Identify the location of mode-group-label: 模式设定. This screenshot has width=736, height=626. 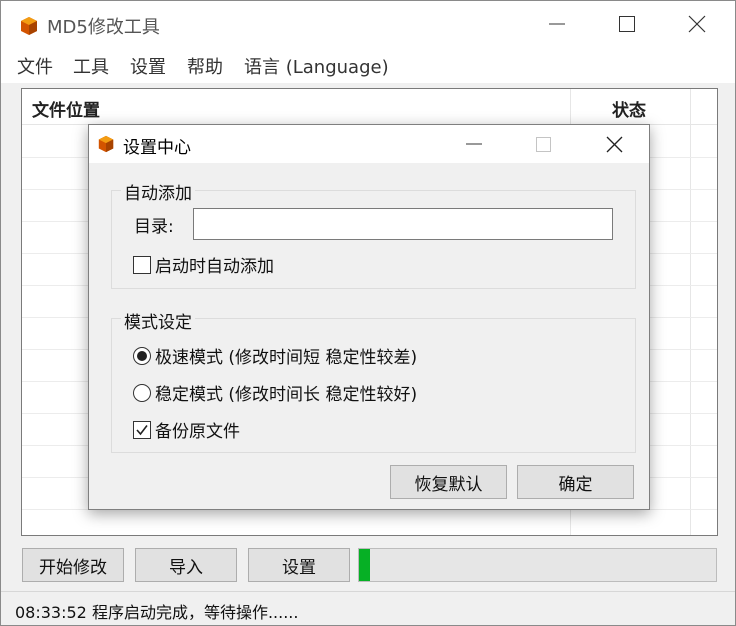
(158, 320).